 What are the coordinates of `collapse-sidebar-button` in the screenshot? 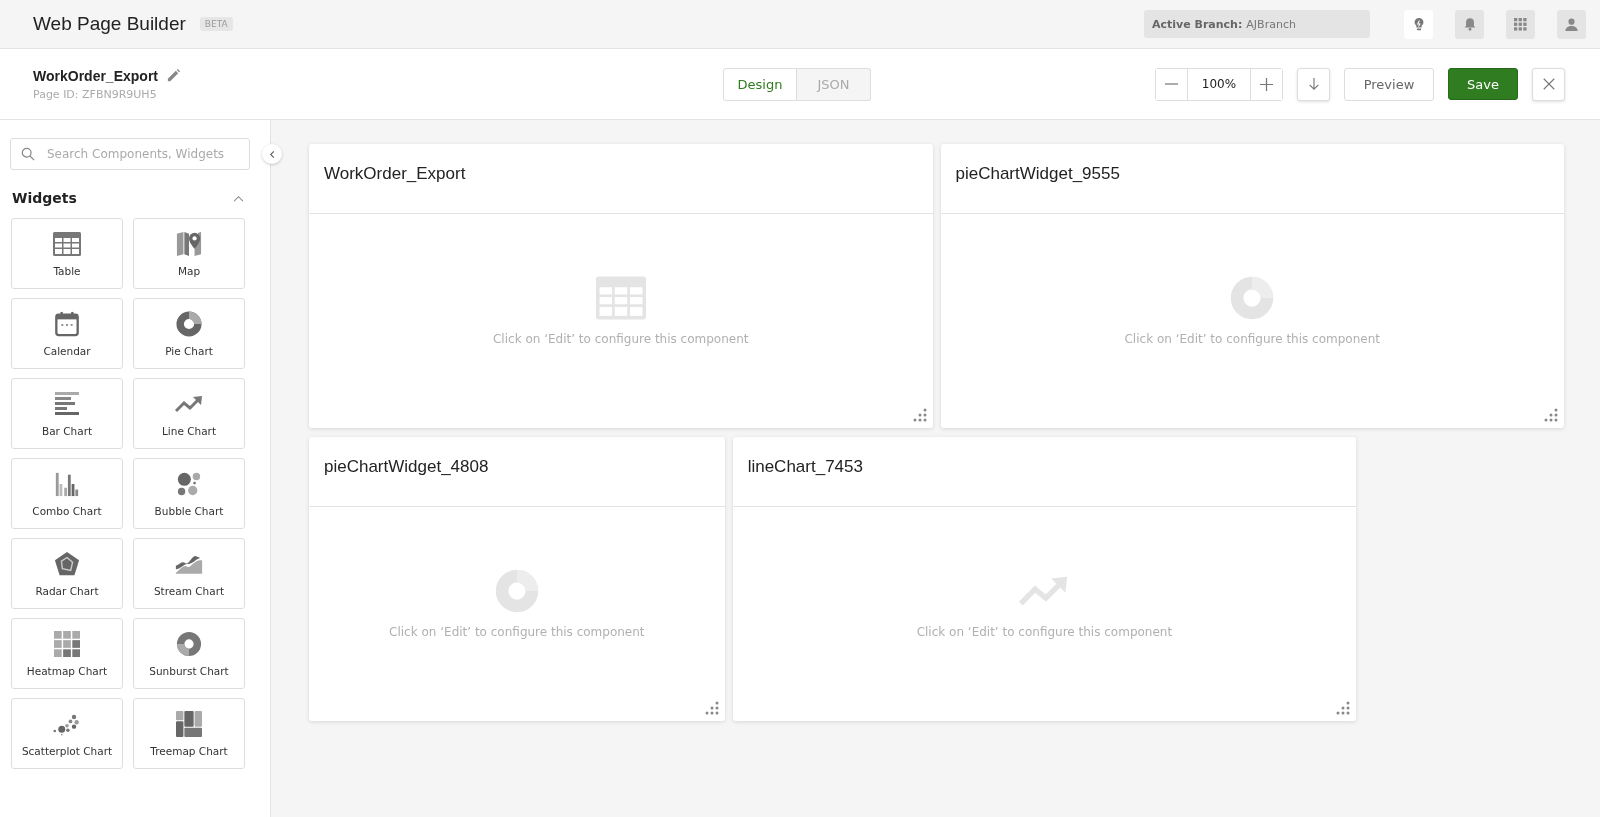 It's located at (272, 154).